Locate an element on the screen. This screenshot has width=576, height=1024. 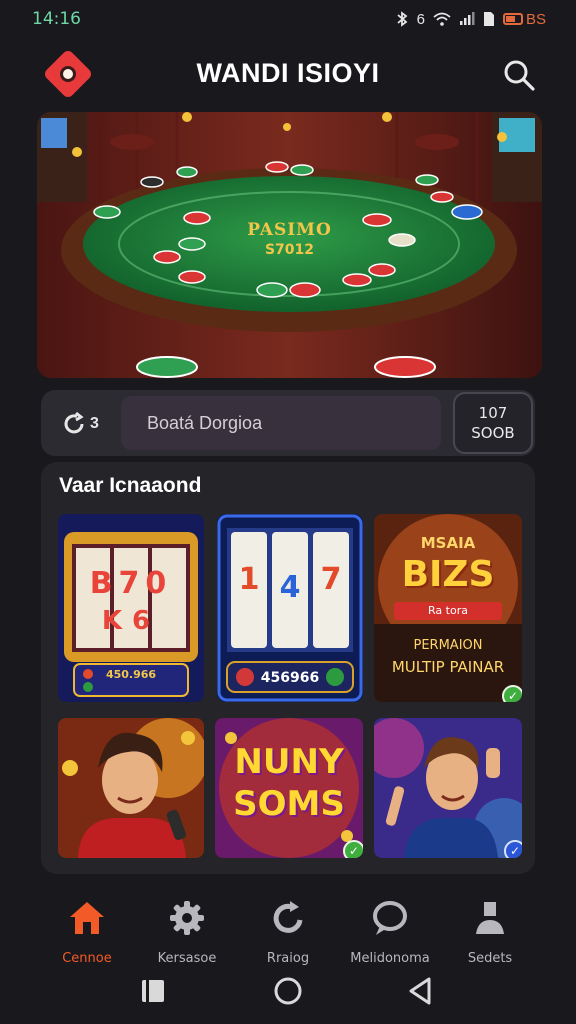
page-title: WANDI ISIOYI is located at coordinates (288, 73).